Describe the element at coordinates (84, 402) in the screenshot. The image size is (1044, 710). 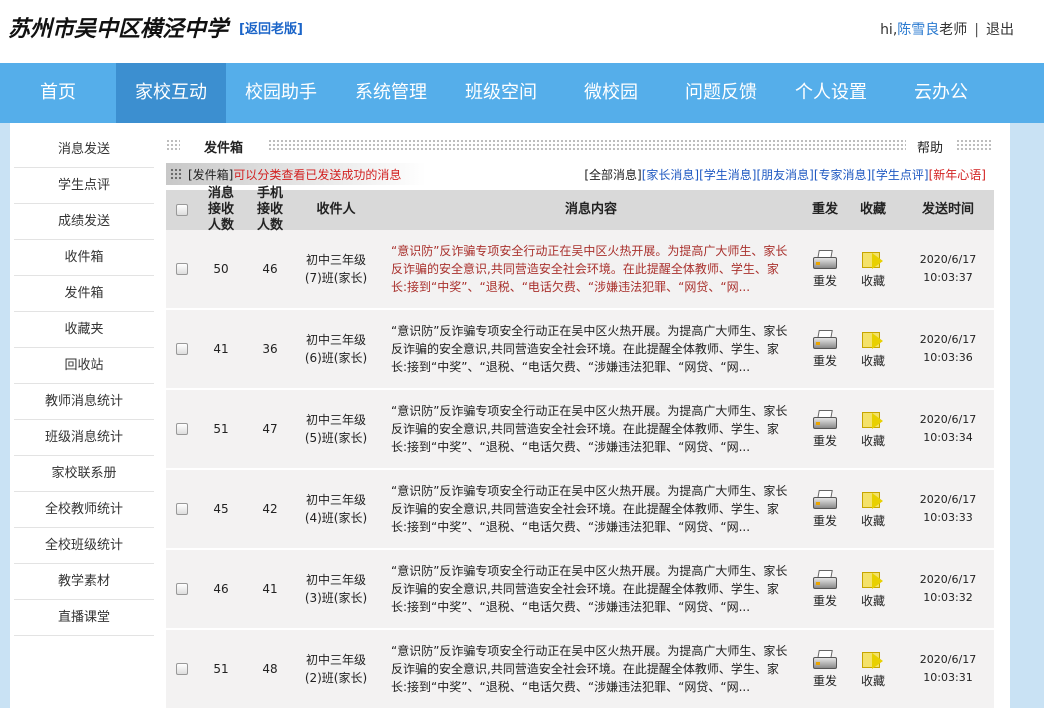
I see `sidebar-item-teacher-stats: 教师消息统计` at that location.